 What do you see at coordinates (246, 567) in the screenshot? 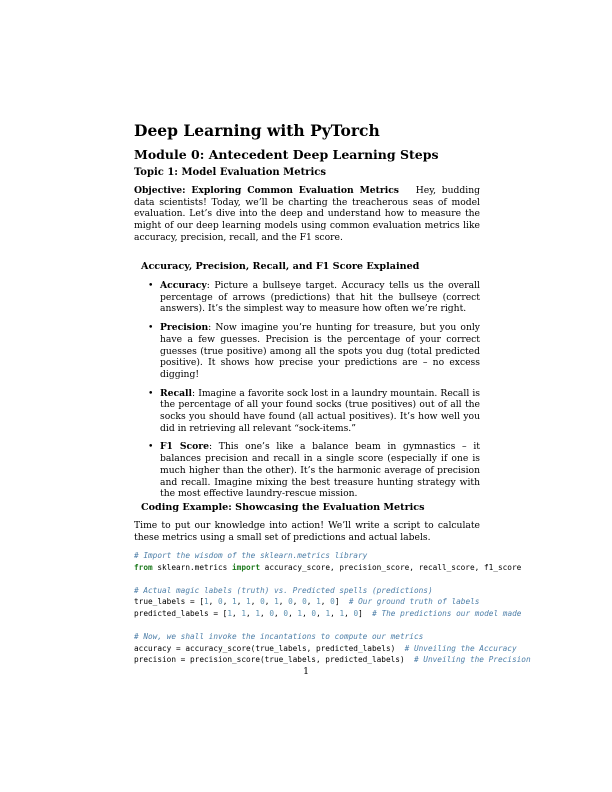
I see `code-keyword: import` at bounding box center [246, 567].